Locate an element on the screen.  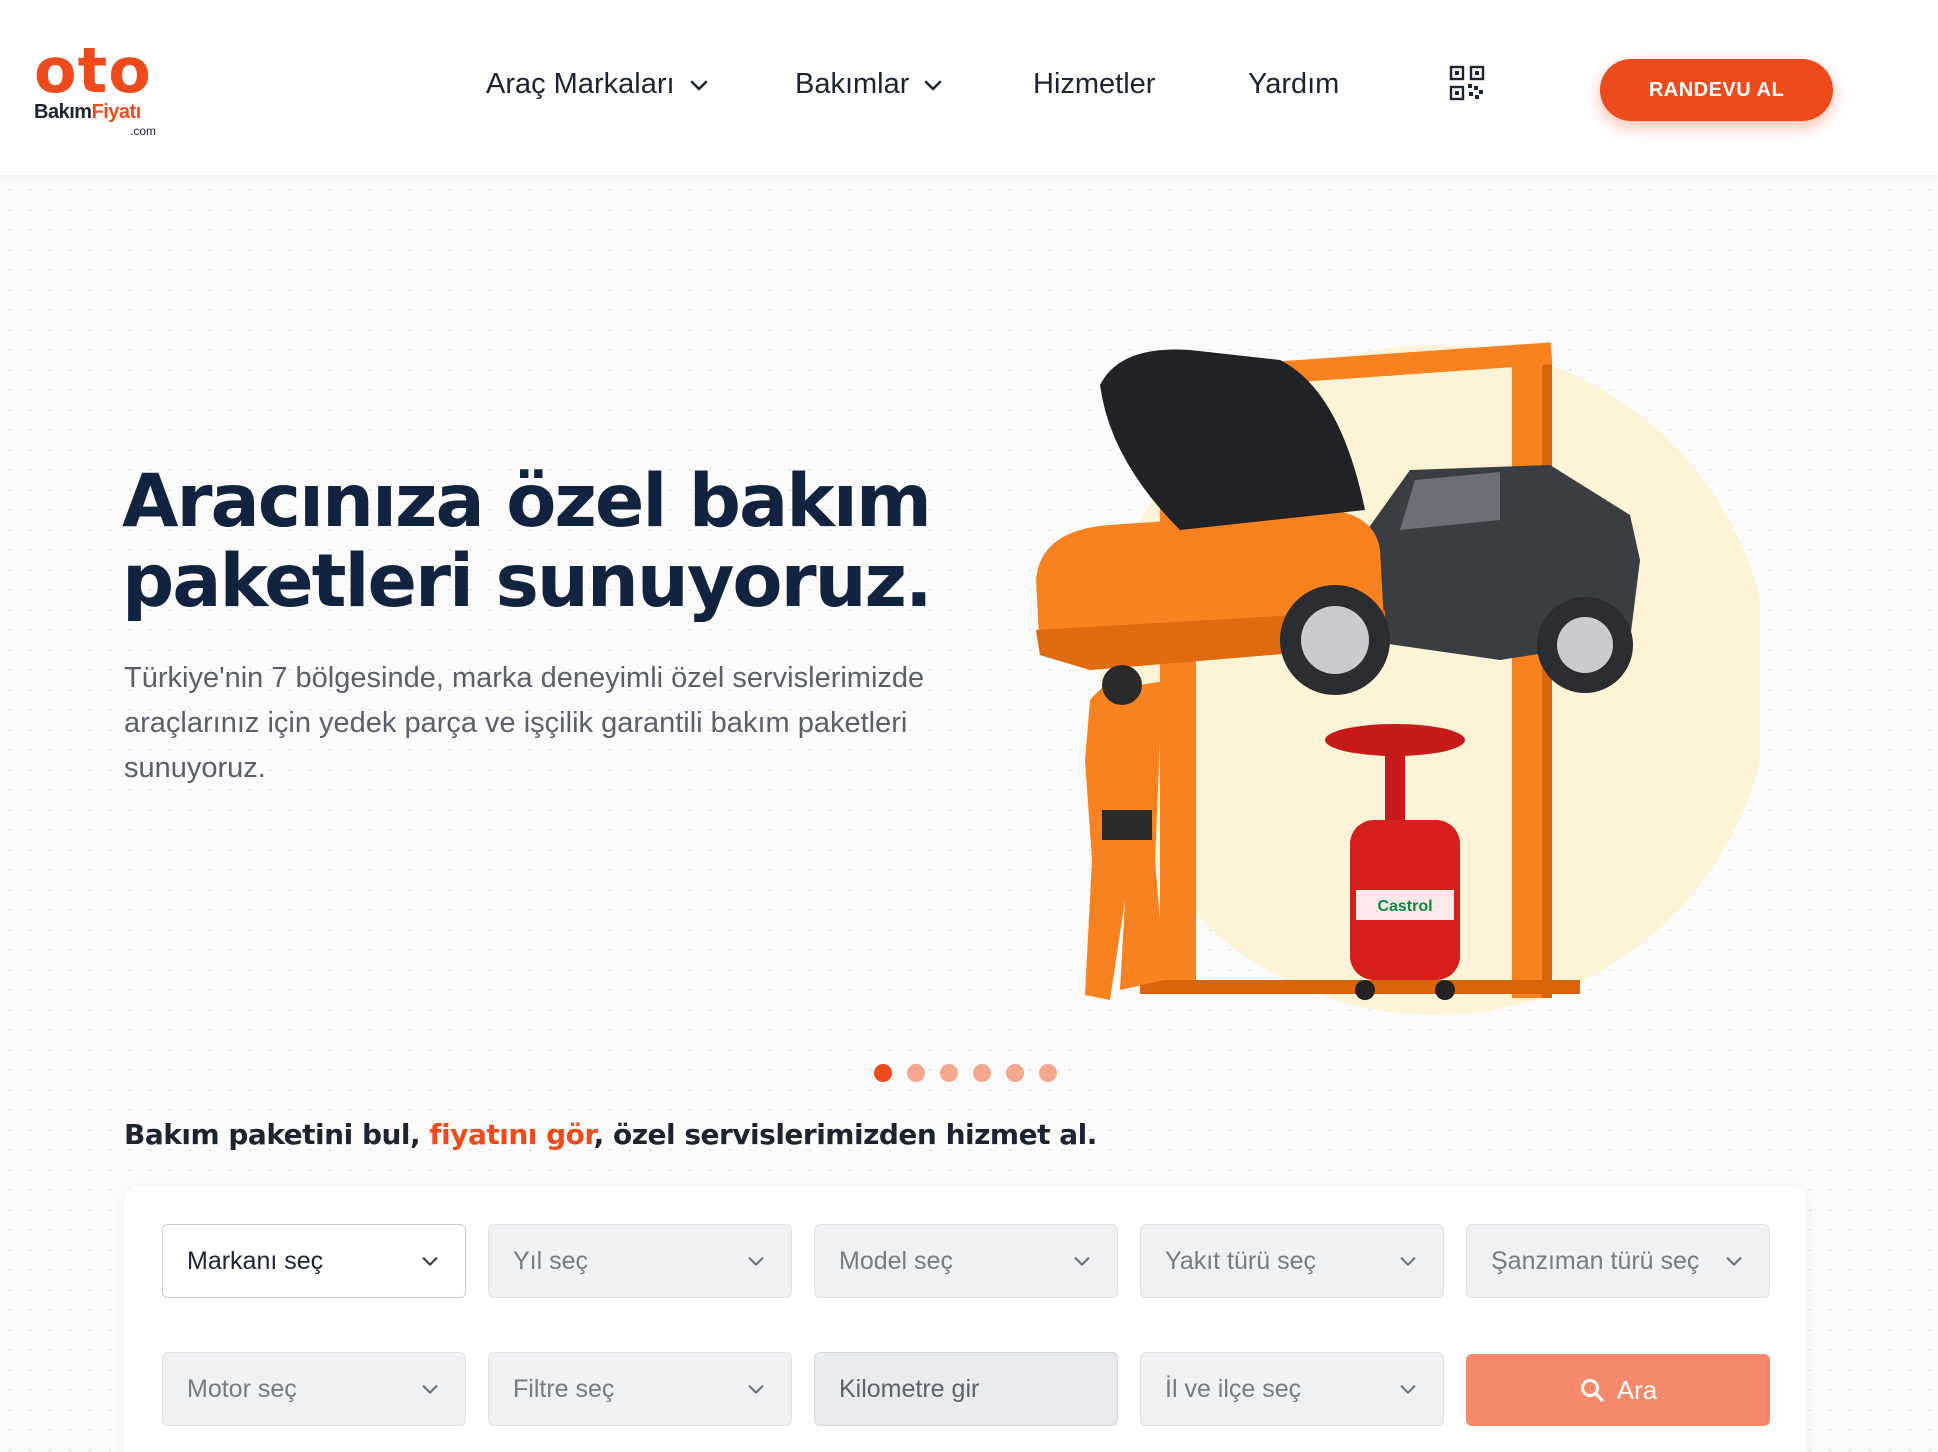
location-select: İl ve ilçe seç is located at coordinates (1292, 1389).